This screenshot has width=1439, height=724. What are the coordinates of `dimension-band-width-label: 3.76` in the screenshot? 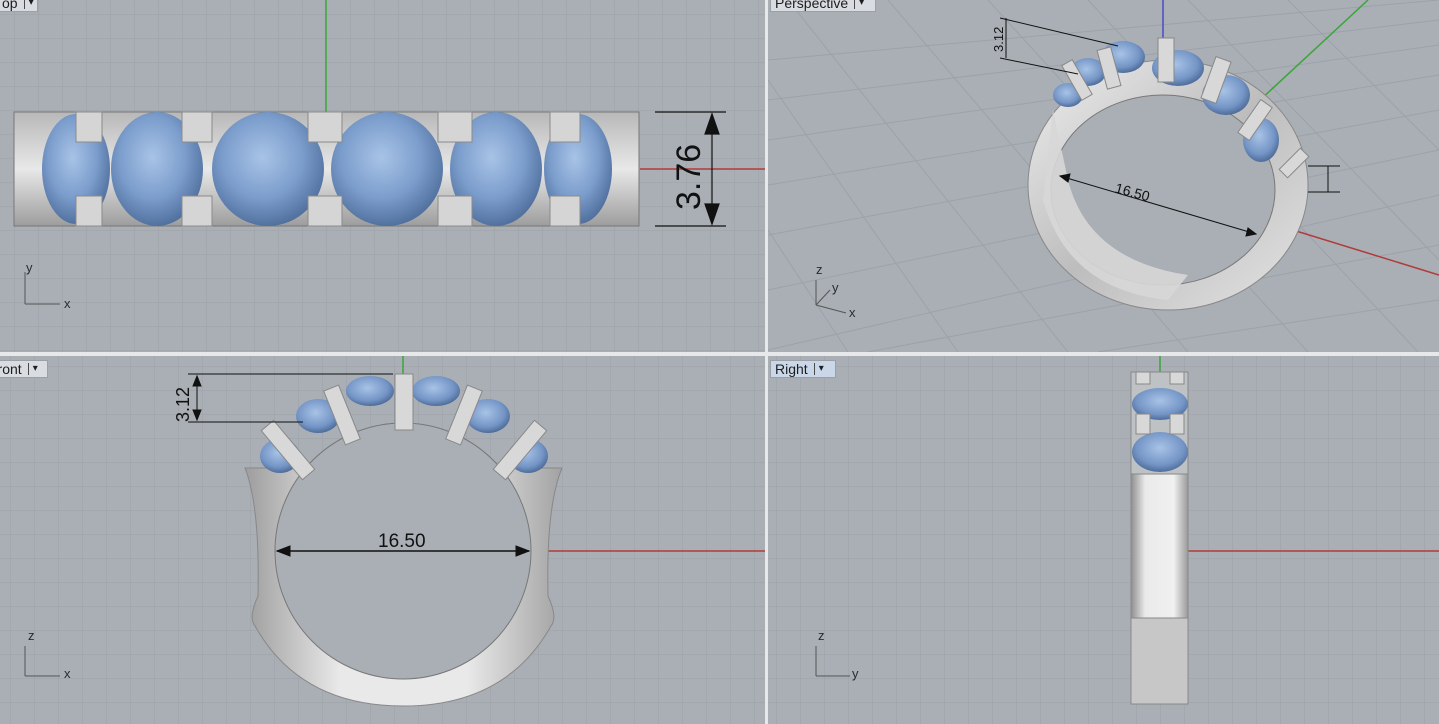 It's located at (689, 176).